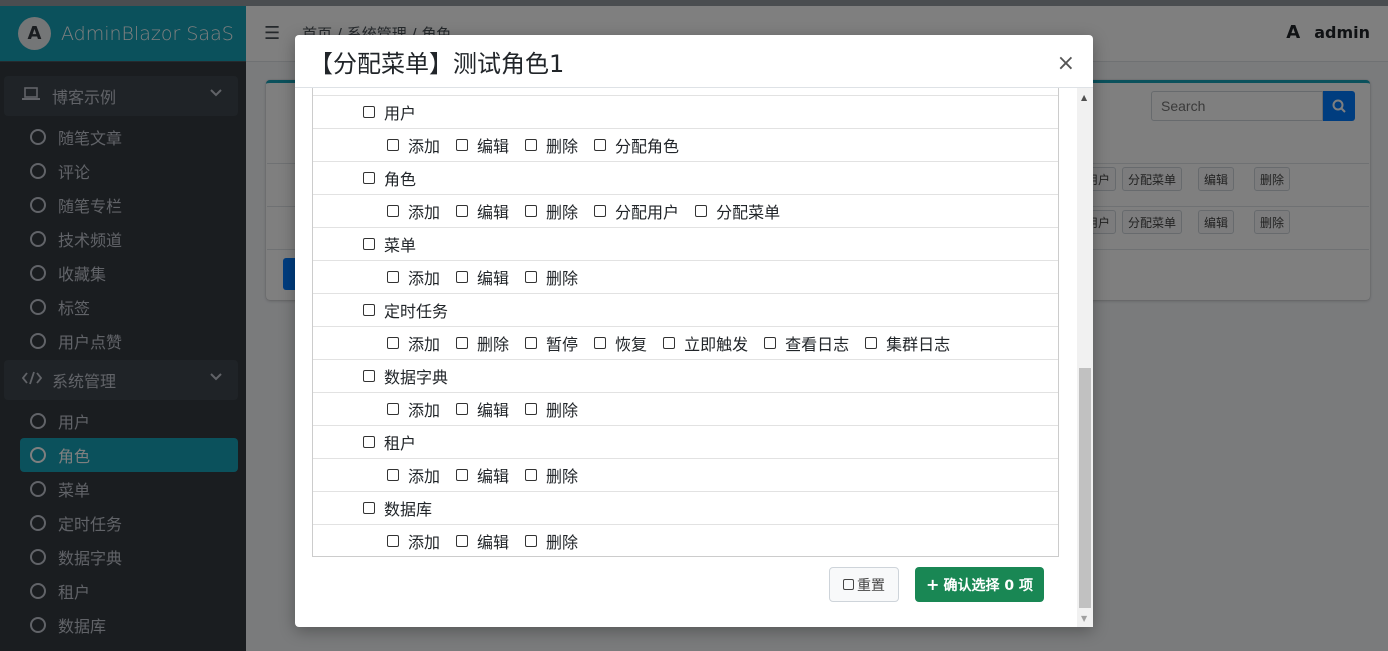 The width and height of the screenshot is (1388, 651). I want to click on tree-node-roles: 角色, so click(685, 178).